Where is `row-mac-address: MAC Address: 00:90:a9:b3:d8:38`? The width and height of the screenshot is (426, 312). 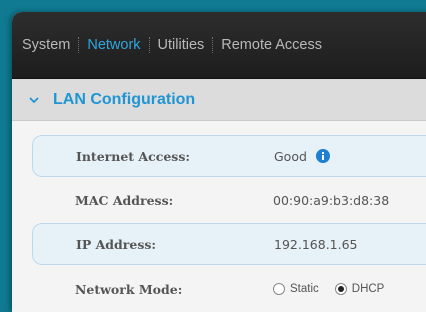
row-mac-address: MAC Address: 00:90:a9:b3:d8:38 is located at coordinates (229, 200).